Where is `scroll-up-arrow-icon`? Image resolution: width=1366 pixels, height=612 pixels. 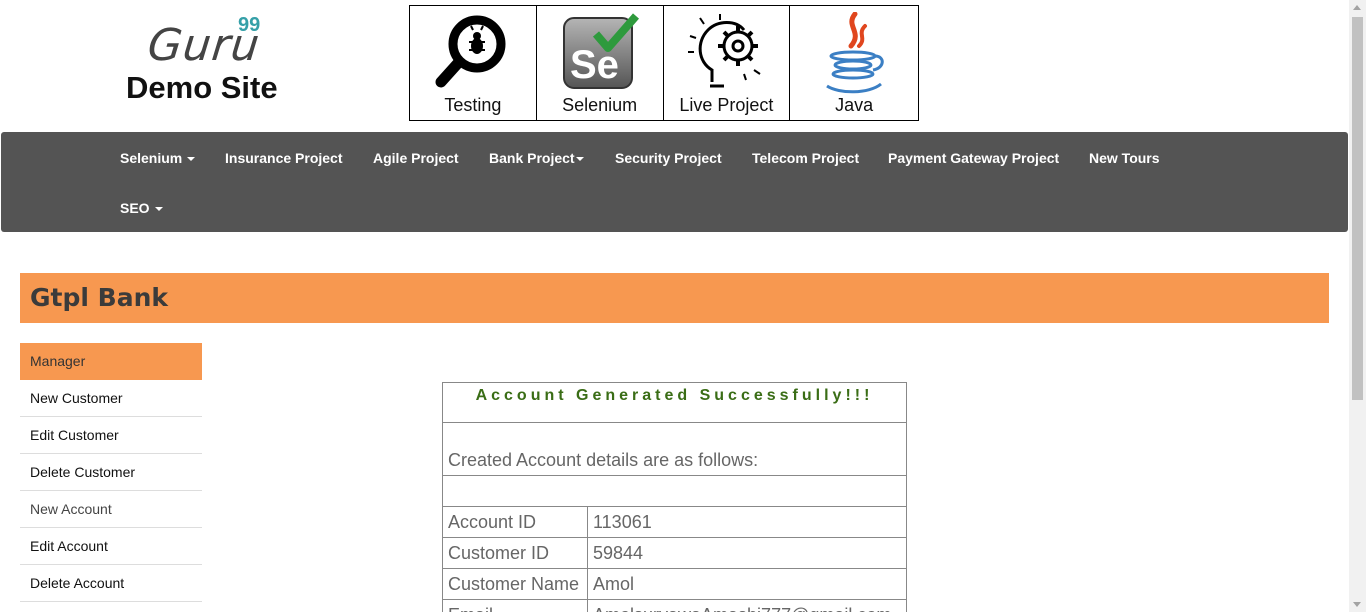
scroll-up-arrow-icon is located at coordinates (1357, 7).